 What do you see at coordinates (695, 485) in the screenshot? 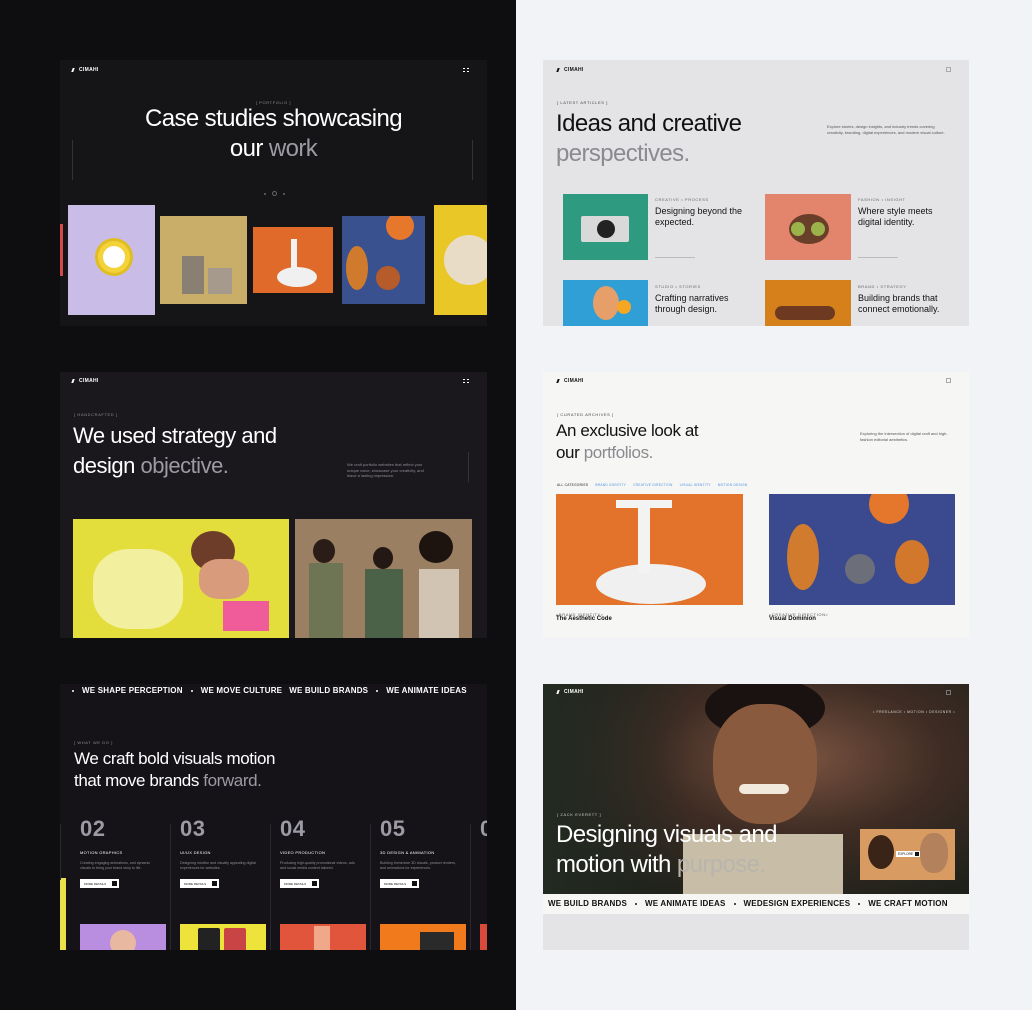
I see `tab-visual-identity: VISUAL IDENTITY` at bounding box center [695, 485].